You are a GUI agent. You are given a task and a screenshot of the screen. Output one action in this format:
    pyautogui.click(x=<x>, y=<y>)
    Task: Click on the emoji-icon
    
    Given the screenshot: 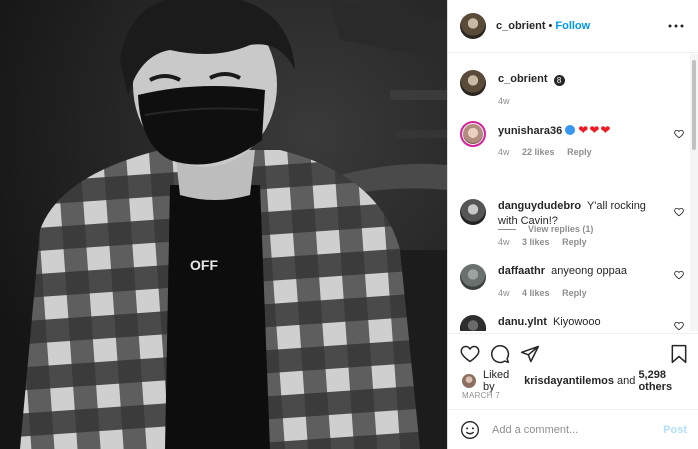 What is the action you would take?
    pyautogui.click(x=470, y=430)
    